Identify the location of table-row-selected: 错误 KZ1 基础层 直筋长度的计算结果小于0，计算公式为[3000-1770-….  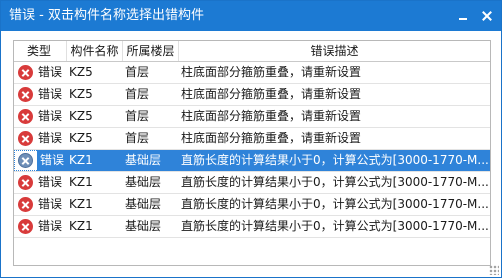
(252, 161).